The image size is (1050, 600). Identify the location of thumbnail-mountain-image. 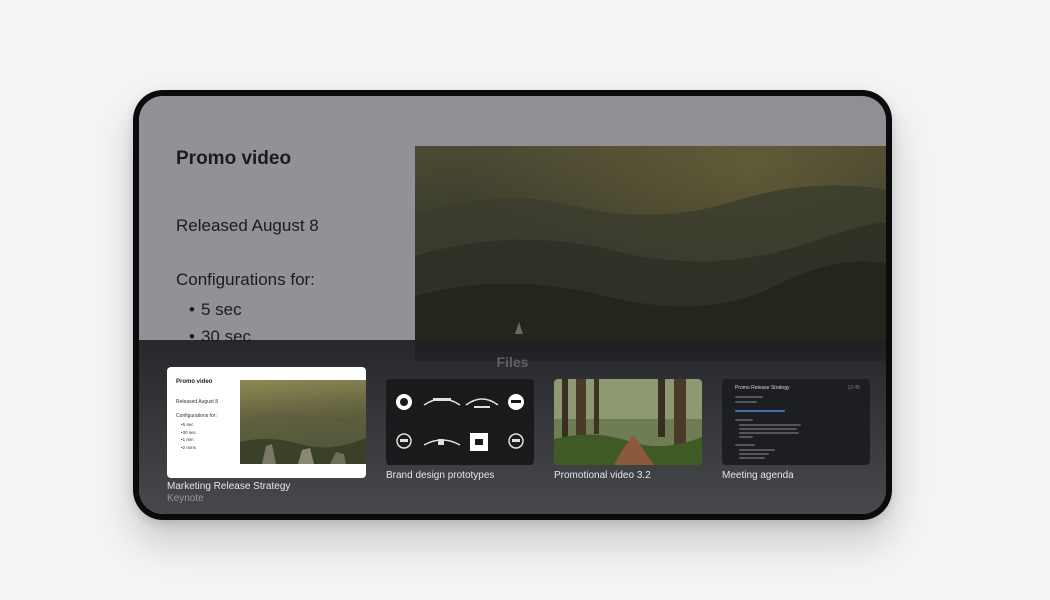
(303, 422).